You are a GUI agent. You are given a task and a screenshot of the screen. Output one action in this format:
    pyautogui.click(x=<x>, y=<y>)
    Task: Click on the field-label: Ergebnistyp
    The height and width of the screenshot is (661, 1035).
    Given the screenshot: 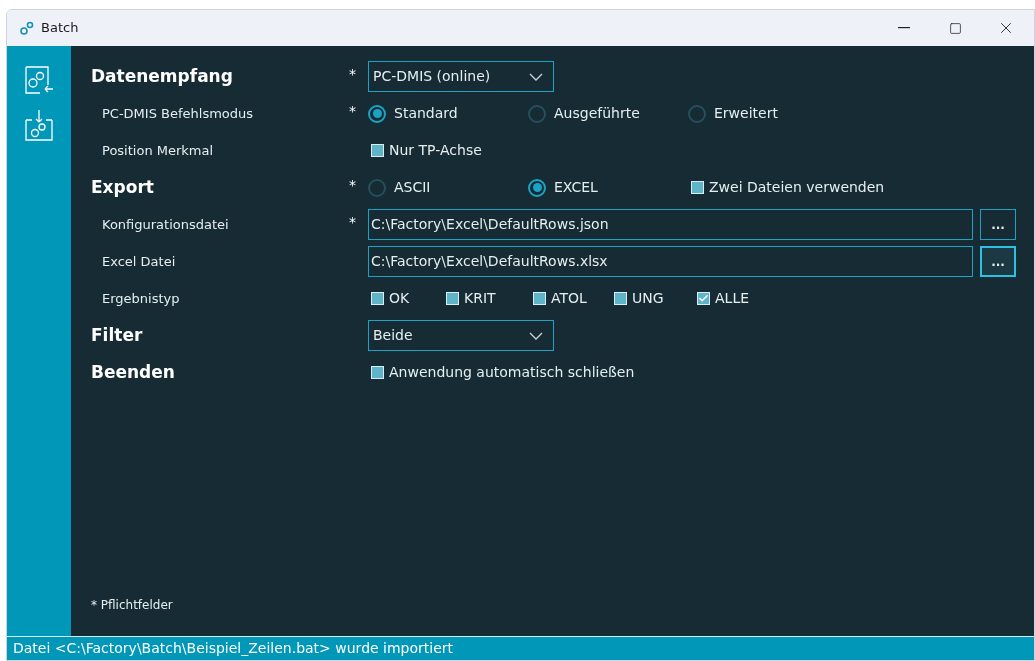 What is the action you would take?
    pyautogui.click(x=141, y=298)
    